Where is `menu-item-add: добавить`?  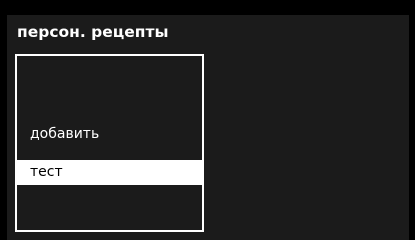
menu-item-add: добавить is located at coordinates (109, 134).